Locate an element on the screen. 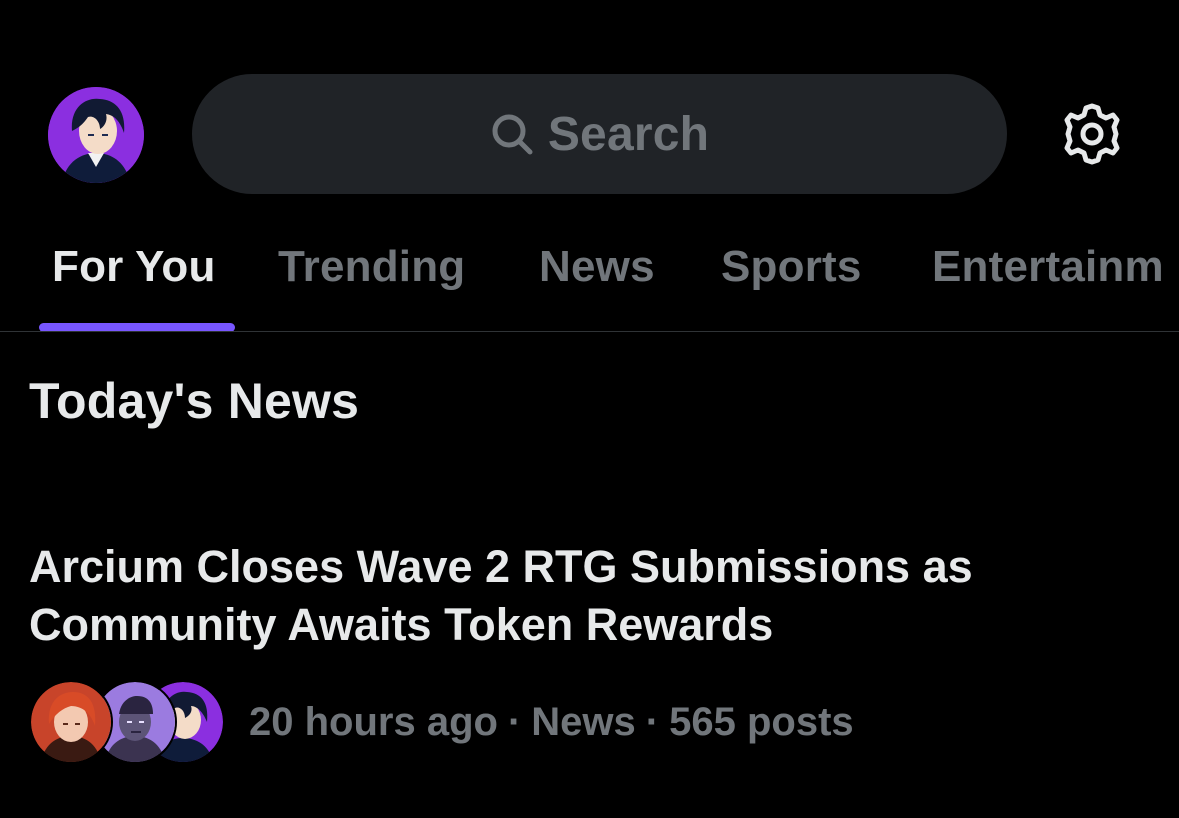  avatar-red-hair-woman-icon is located at coordinates (71, 722).